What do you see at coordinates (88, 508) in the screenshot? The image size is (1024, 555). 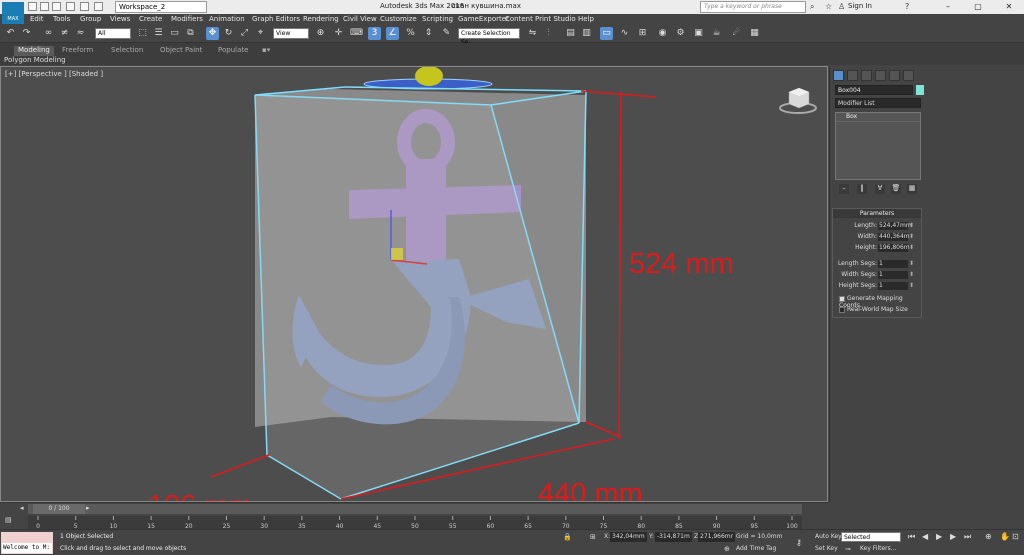 I see `slider-next-icon: ▸` at bounding box center [88, 508].